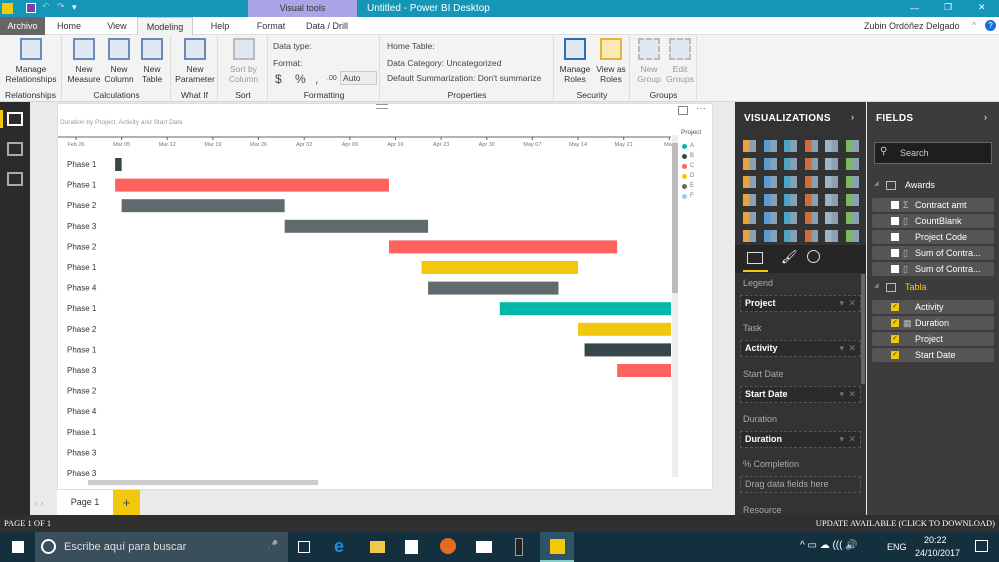  What do you see at coordinates (339, 546) in the screenshot?
I see `edge-icon: e` at bounding box center [339, 546].